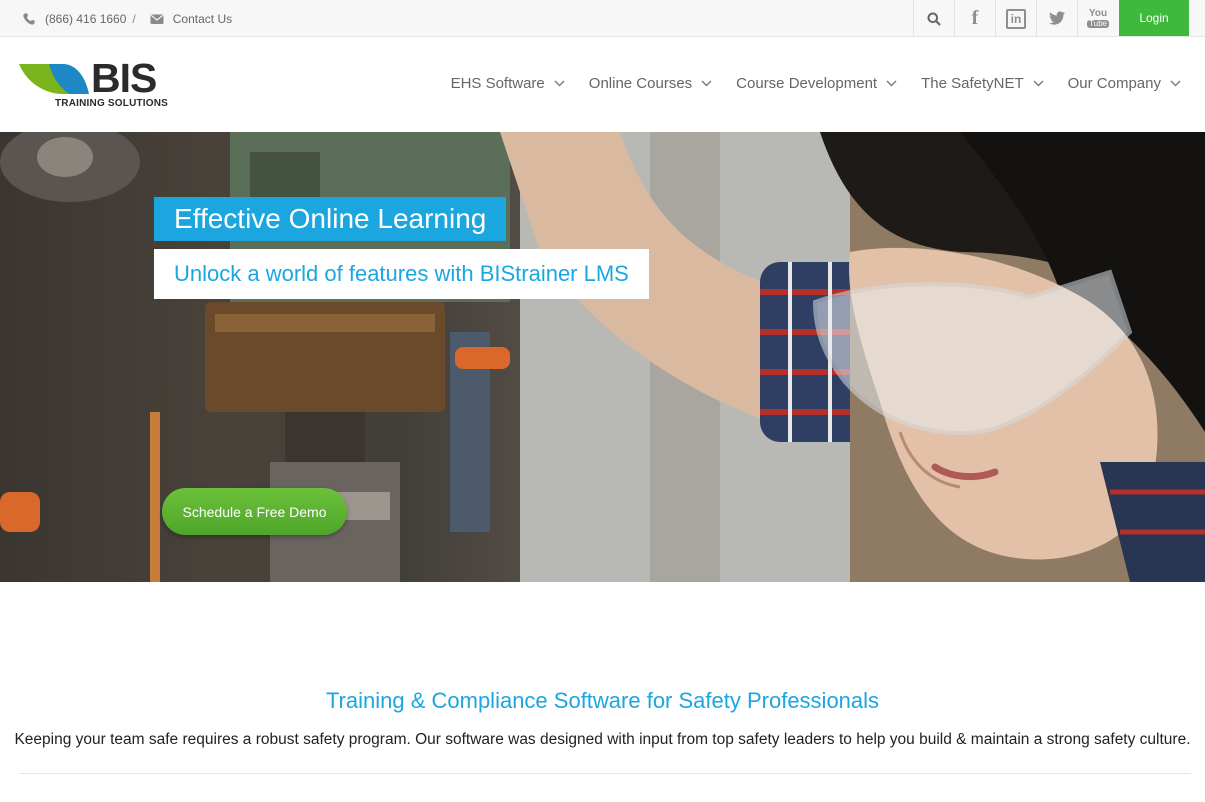 The height and width of the screenshot is (802, 1205). I want to click on twitter-button, so click(1056, 18).